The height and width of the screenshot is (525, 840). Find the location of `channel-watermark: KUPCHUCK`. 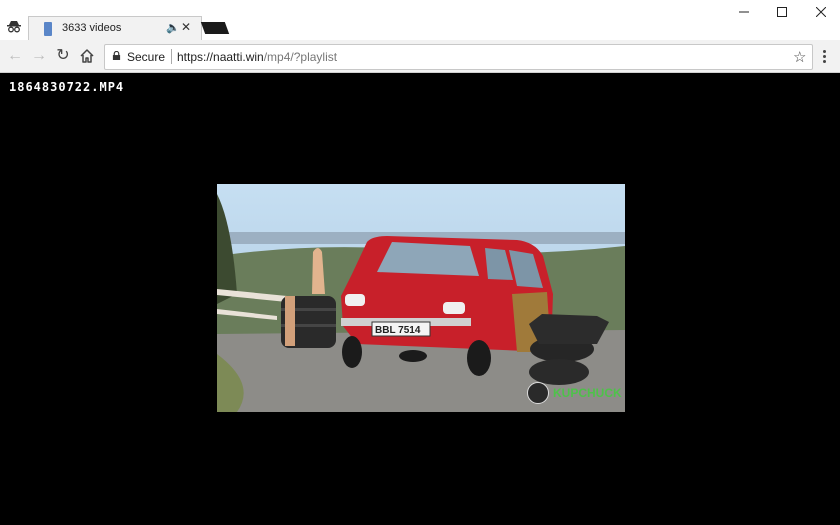

channel-watermark: KUPCHUCK is located at coordinates (574, 393).